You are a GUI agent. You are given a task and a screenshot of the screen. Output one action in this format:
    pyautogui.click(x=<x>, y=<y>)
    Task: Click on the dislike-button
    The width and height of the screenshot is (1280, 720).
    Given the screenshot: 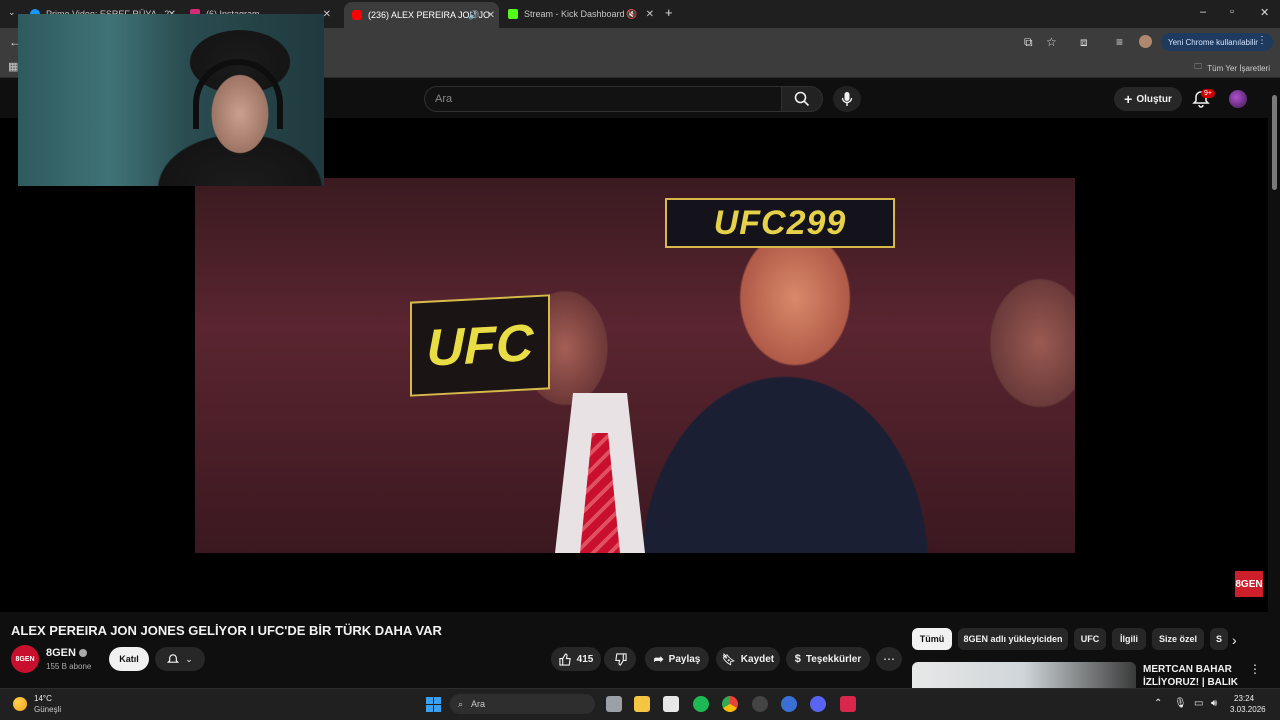 What is the action you would take?
    pyautogui.click(x=620, y=659)
    